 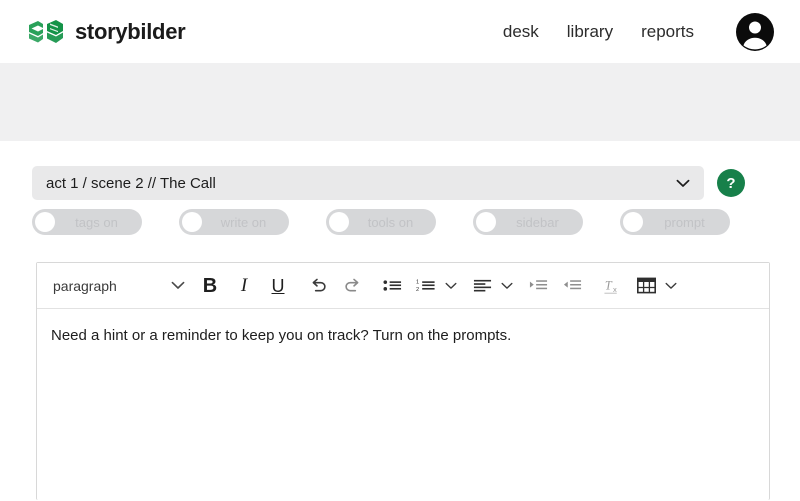 I want to click on redo-button, so click(x=352, y=286).